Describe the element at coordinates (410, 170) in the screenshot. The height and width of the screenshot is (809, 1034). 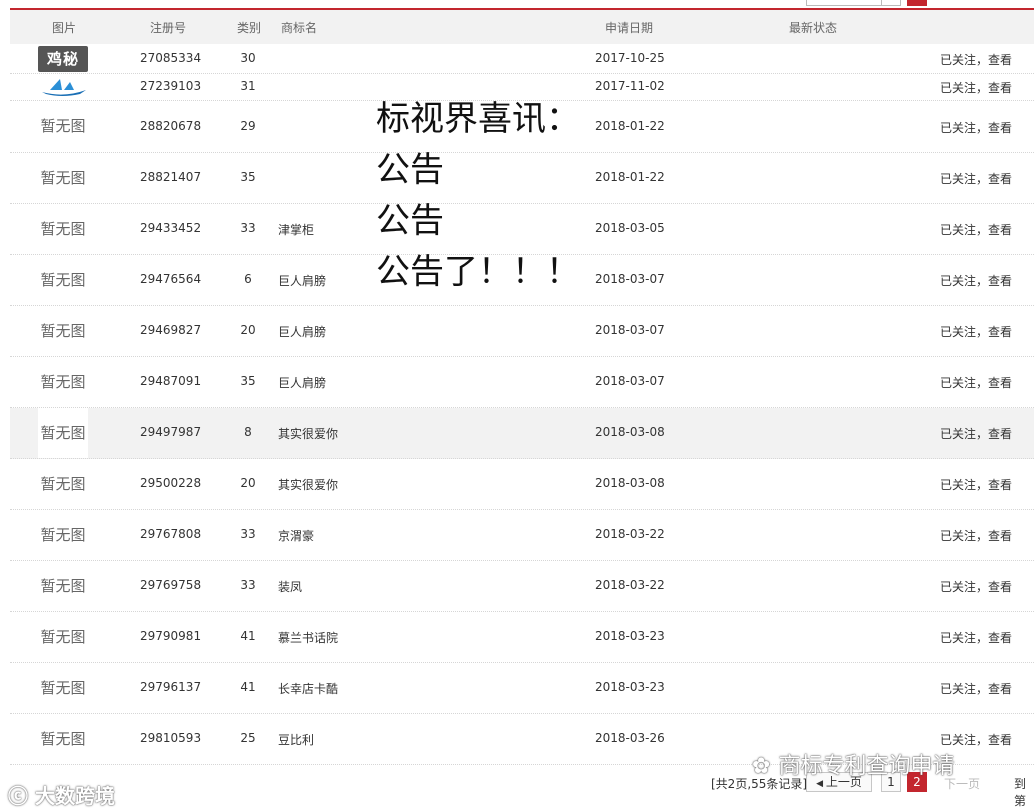
I see `notice-line-2: 公告` at that location.